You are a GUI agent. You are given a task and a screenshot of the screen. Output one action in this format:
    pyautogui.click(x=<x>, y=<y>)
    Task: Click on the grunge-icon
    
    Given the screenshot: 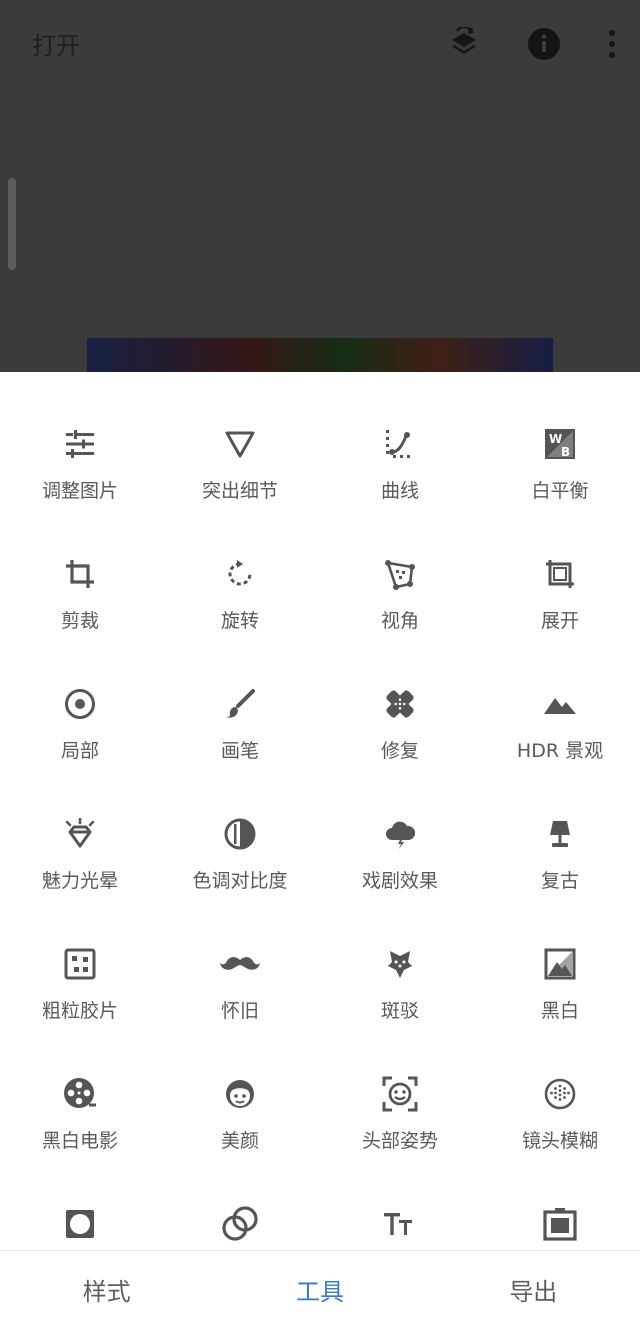 What is the action you would take?
    pyautogui.click(x=400, y=964)
    